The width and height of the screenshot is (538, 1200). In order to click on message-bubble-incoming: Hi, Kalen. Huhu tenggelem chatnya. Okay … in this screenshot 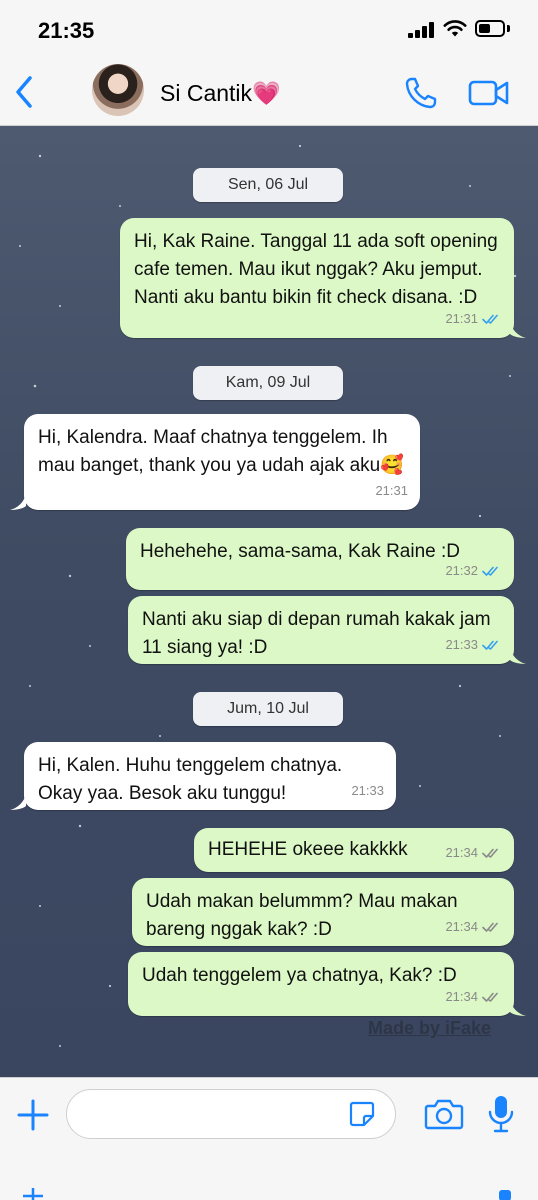, I will do `click(210, 776)`.